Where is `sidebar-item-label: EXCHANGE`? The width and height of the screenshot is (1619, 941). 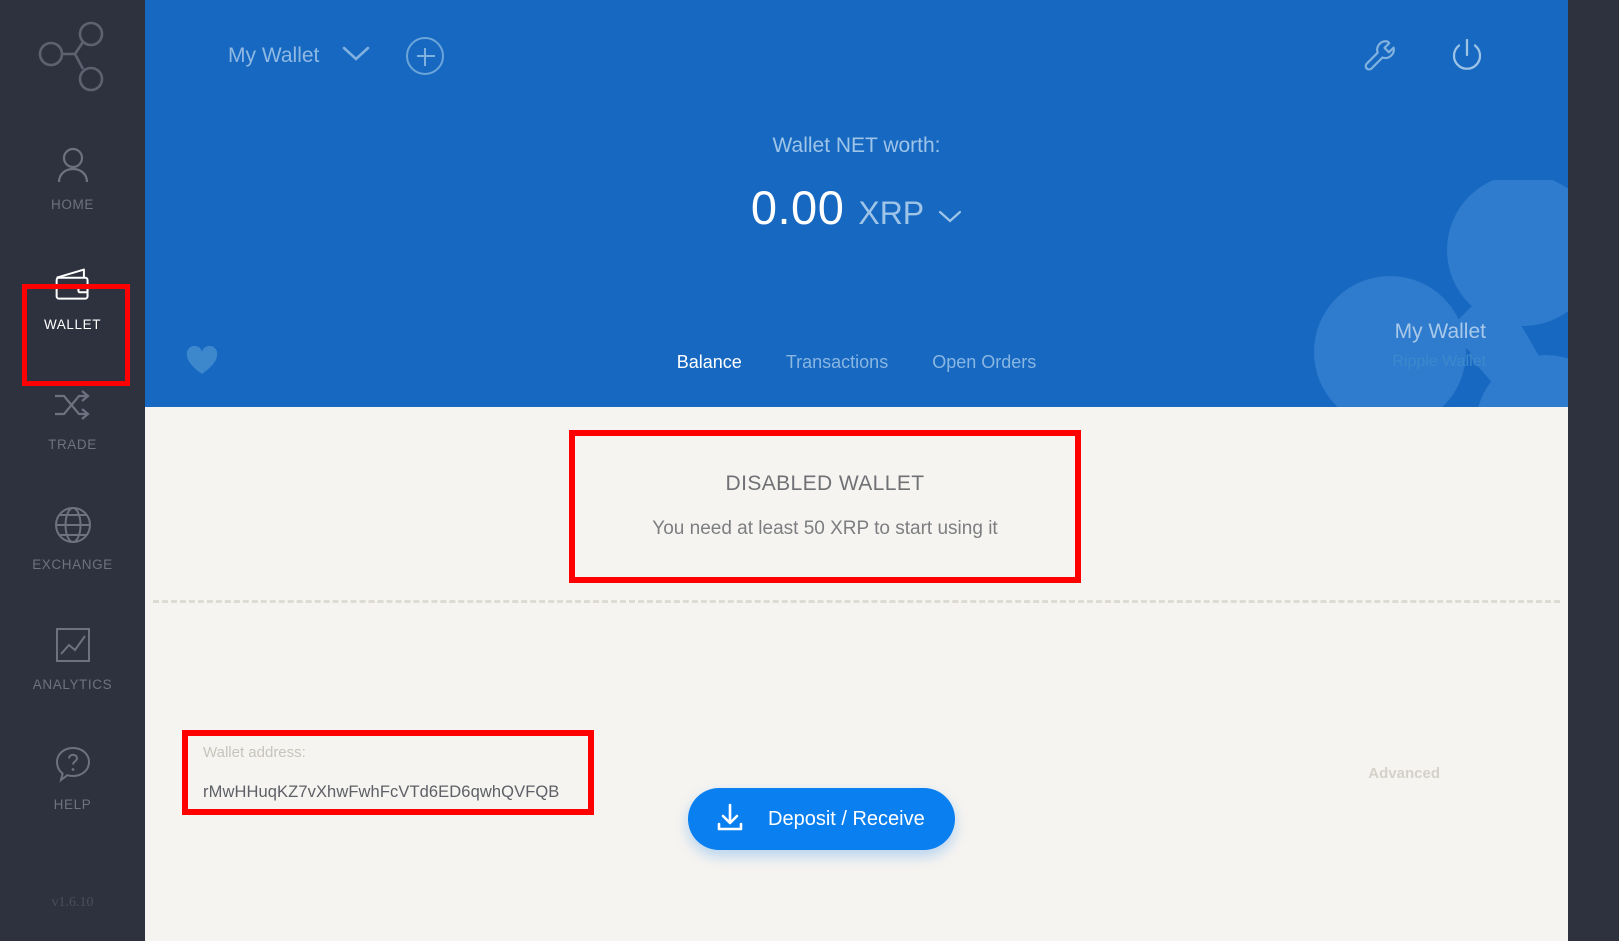
sidebar-item-label: EXCHANGE is located at coordinates (72, 564).